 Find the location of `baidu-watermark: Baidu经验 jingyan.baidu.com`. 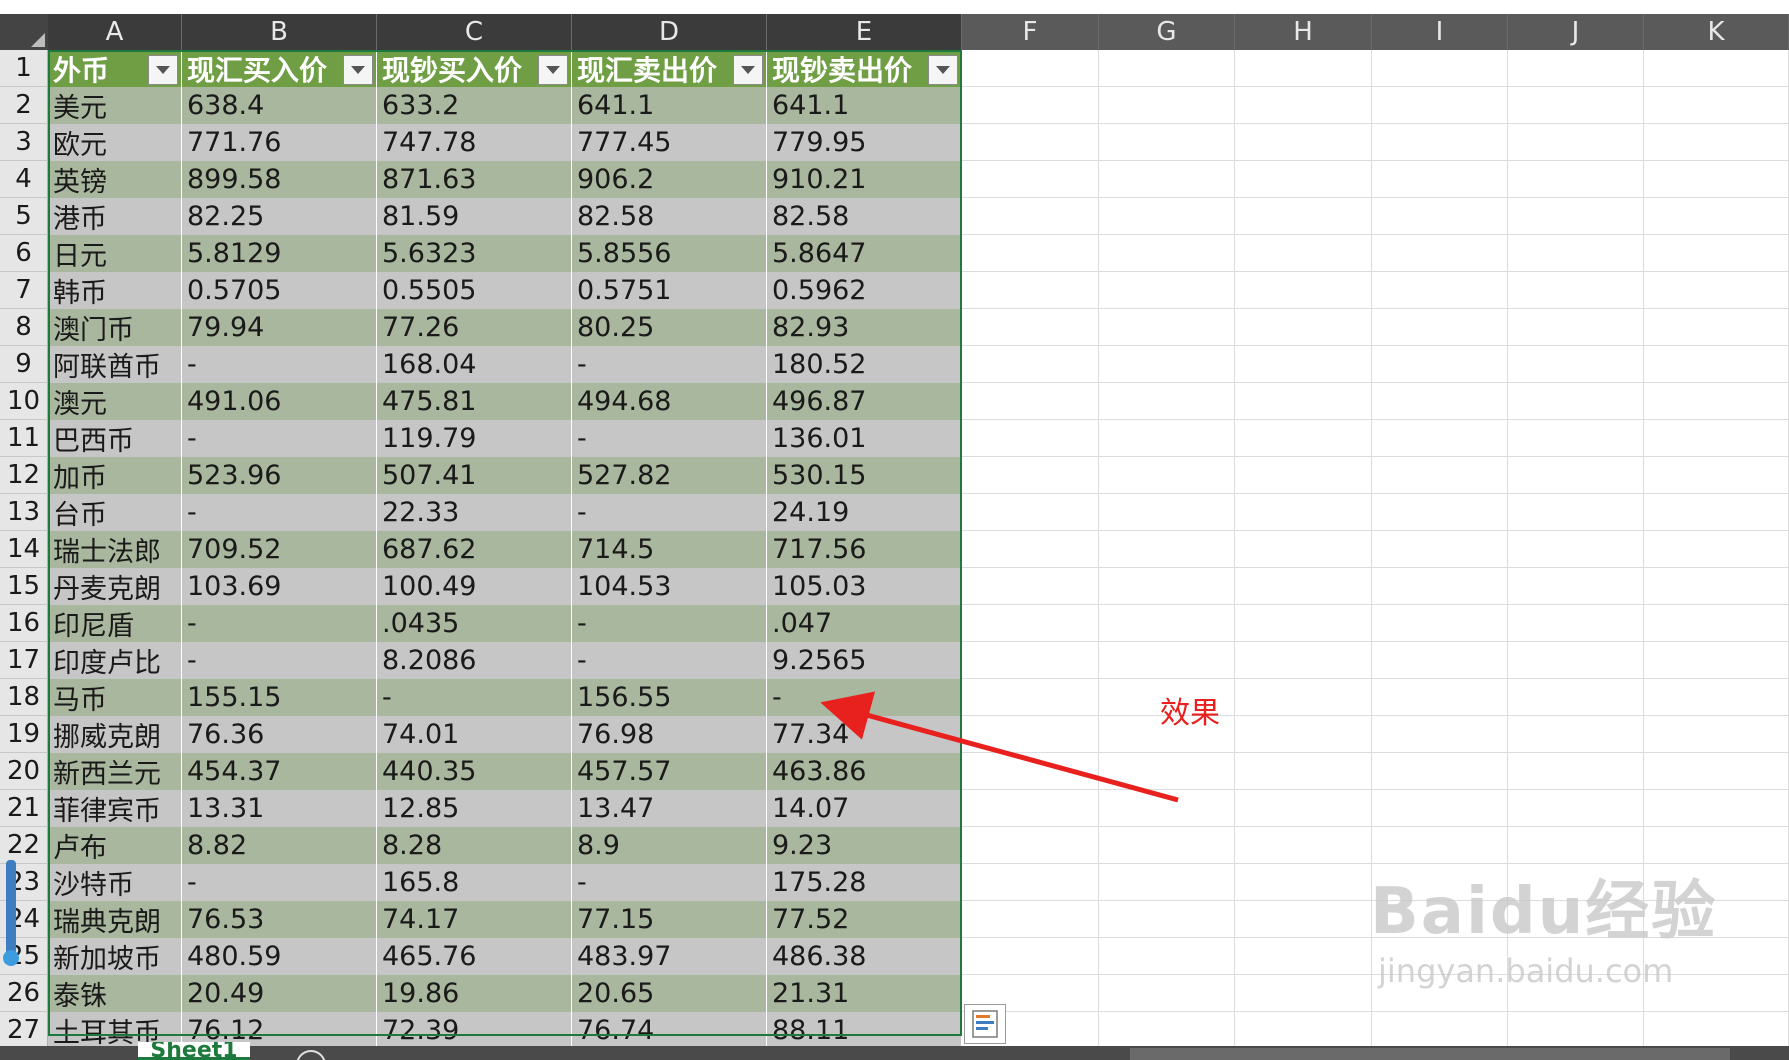

baidu-watermark: Baidu经验 jingyan.baidu.com is located at coordinates (1543, 925).